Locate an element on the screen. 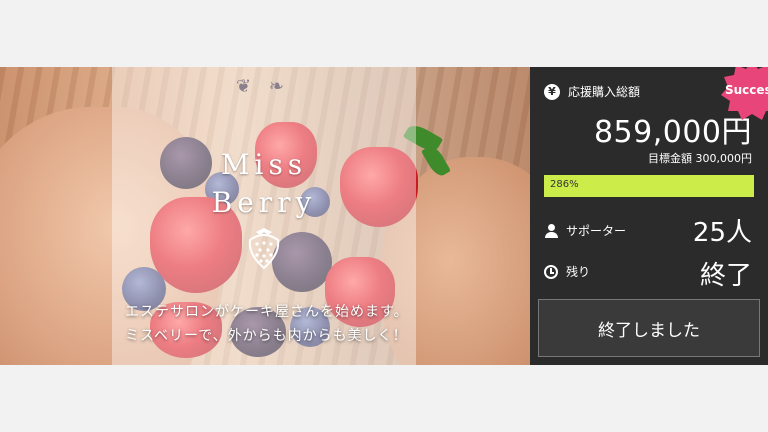 The height and width of the screenshot is (432, 768). success-badge: Success is located at coordinates (746, 90).